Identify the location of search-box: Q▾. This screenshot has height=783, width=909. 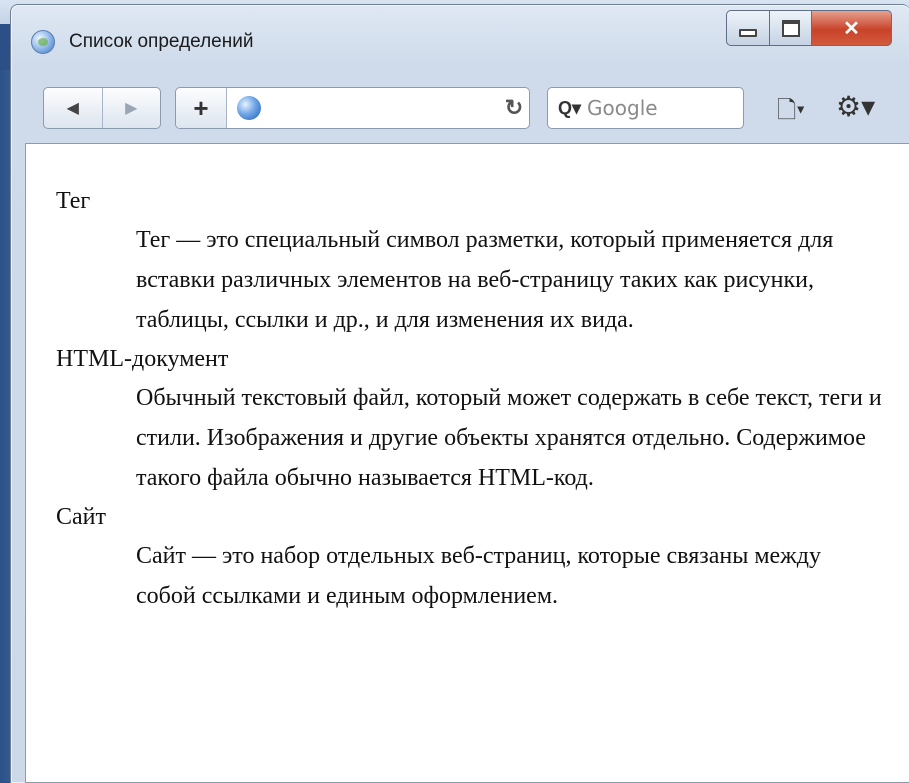
(645, 108).